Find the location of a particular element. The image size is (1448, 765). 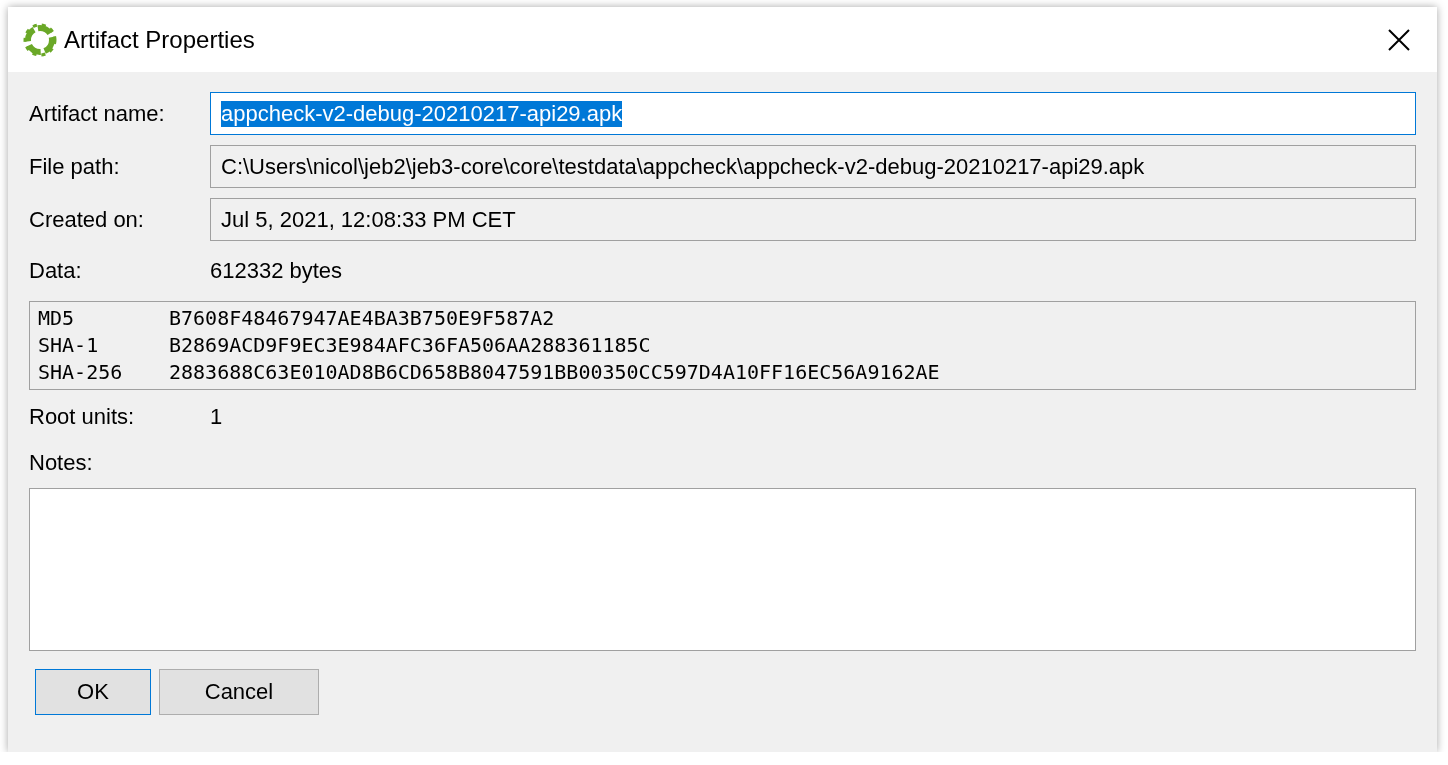

field-value: appcheck-v2-debug-20210217-api29.apk is located at coordinates (422, 113).